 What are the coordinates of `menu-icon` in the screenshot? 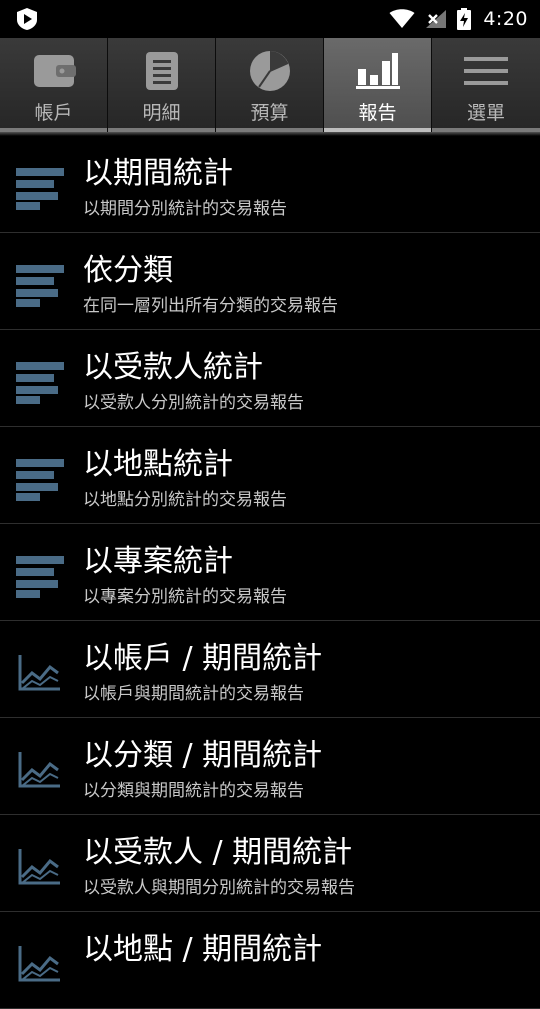 It's located at (486, 71).